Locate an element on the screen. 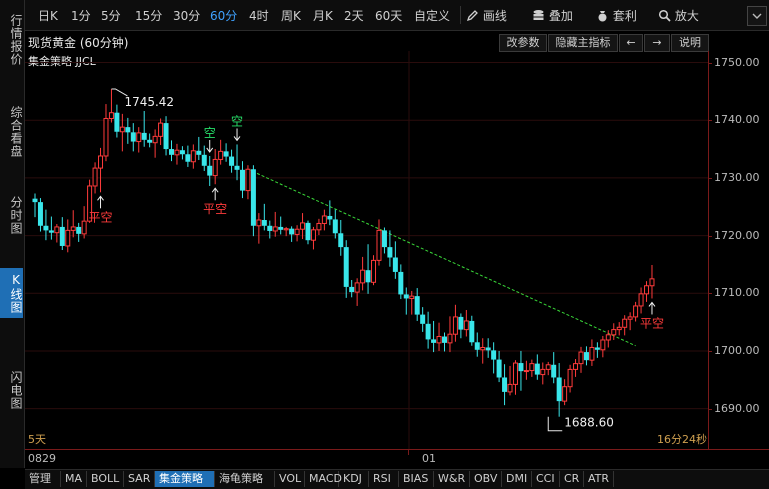  indicator-tab: DMI is located at coordinates (517, 479).